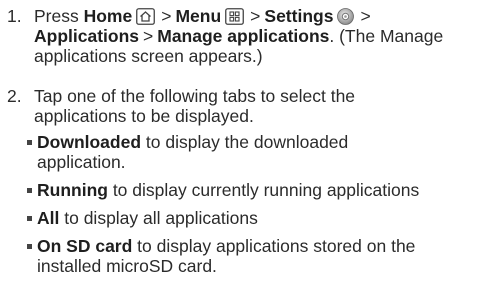  Describe the element at coordinates (235, 16) in the screenshot. I see `menu-key-icon` at that location.